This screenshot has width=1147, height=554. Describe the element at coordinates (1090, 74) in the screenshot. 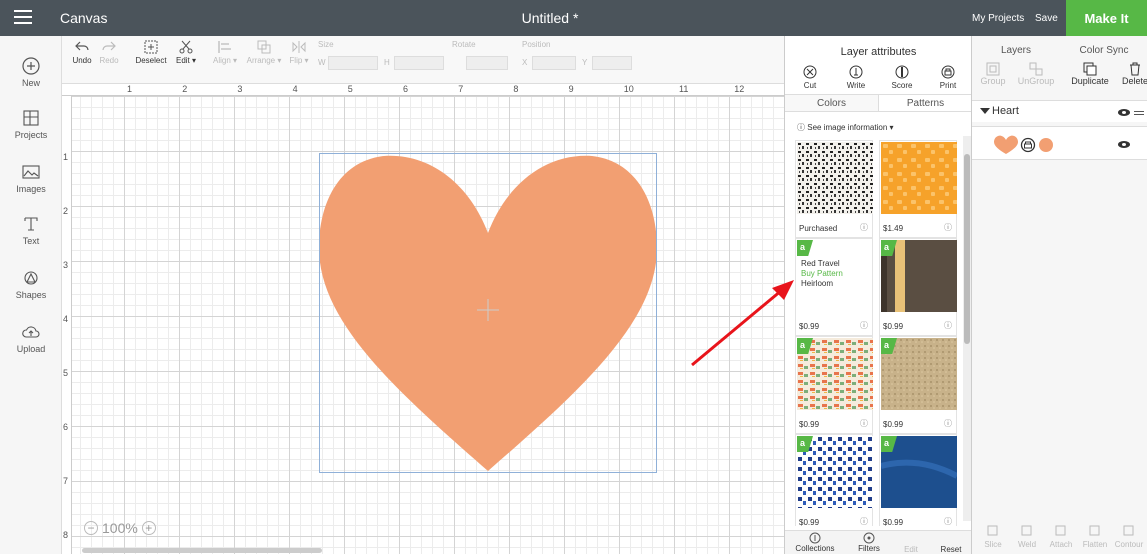

I see `duplicate-button: Duplicate` at that location.